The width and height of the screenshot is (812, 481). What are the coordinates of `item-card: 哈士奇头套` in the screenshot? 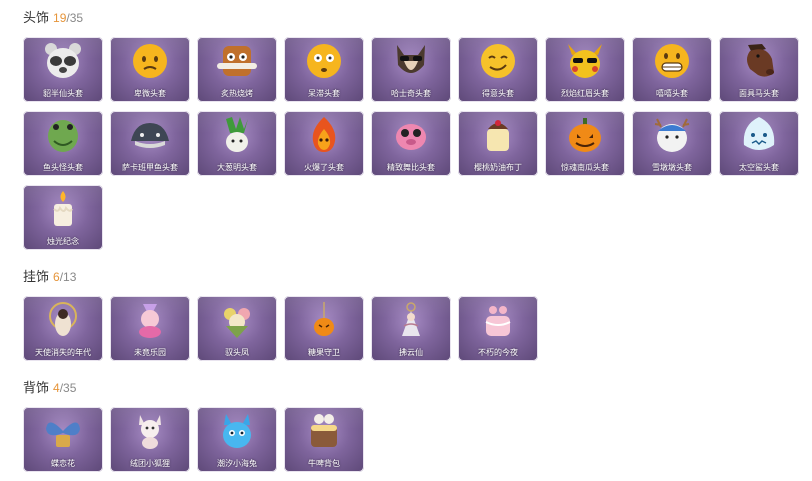 It's located at (411, 69).